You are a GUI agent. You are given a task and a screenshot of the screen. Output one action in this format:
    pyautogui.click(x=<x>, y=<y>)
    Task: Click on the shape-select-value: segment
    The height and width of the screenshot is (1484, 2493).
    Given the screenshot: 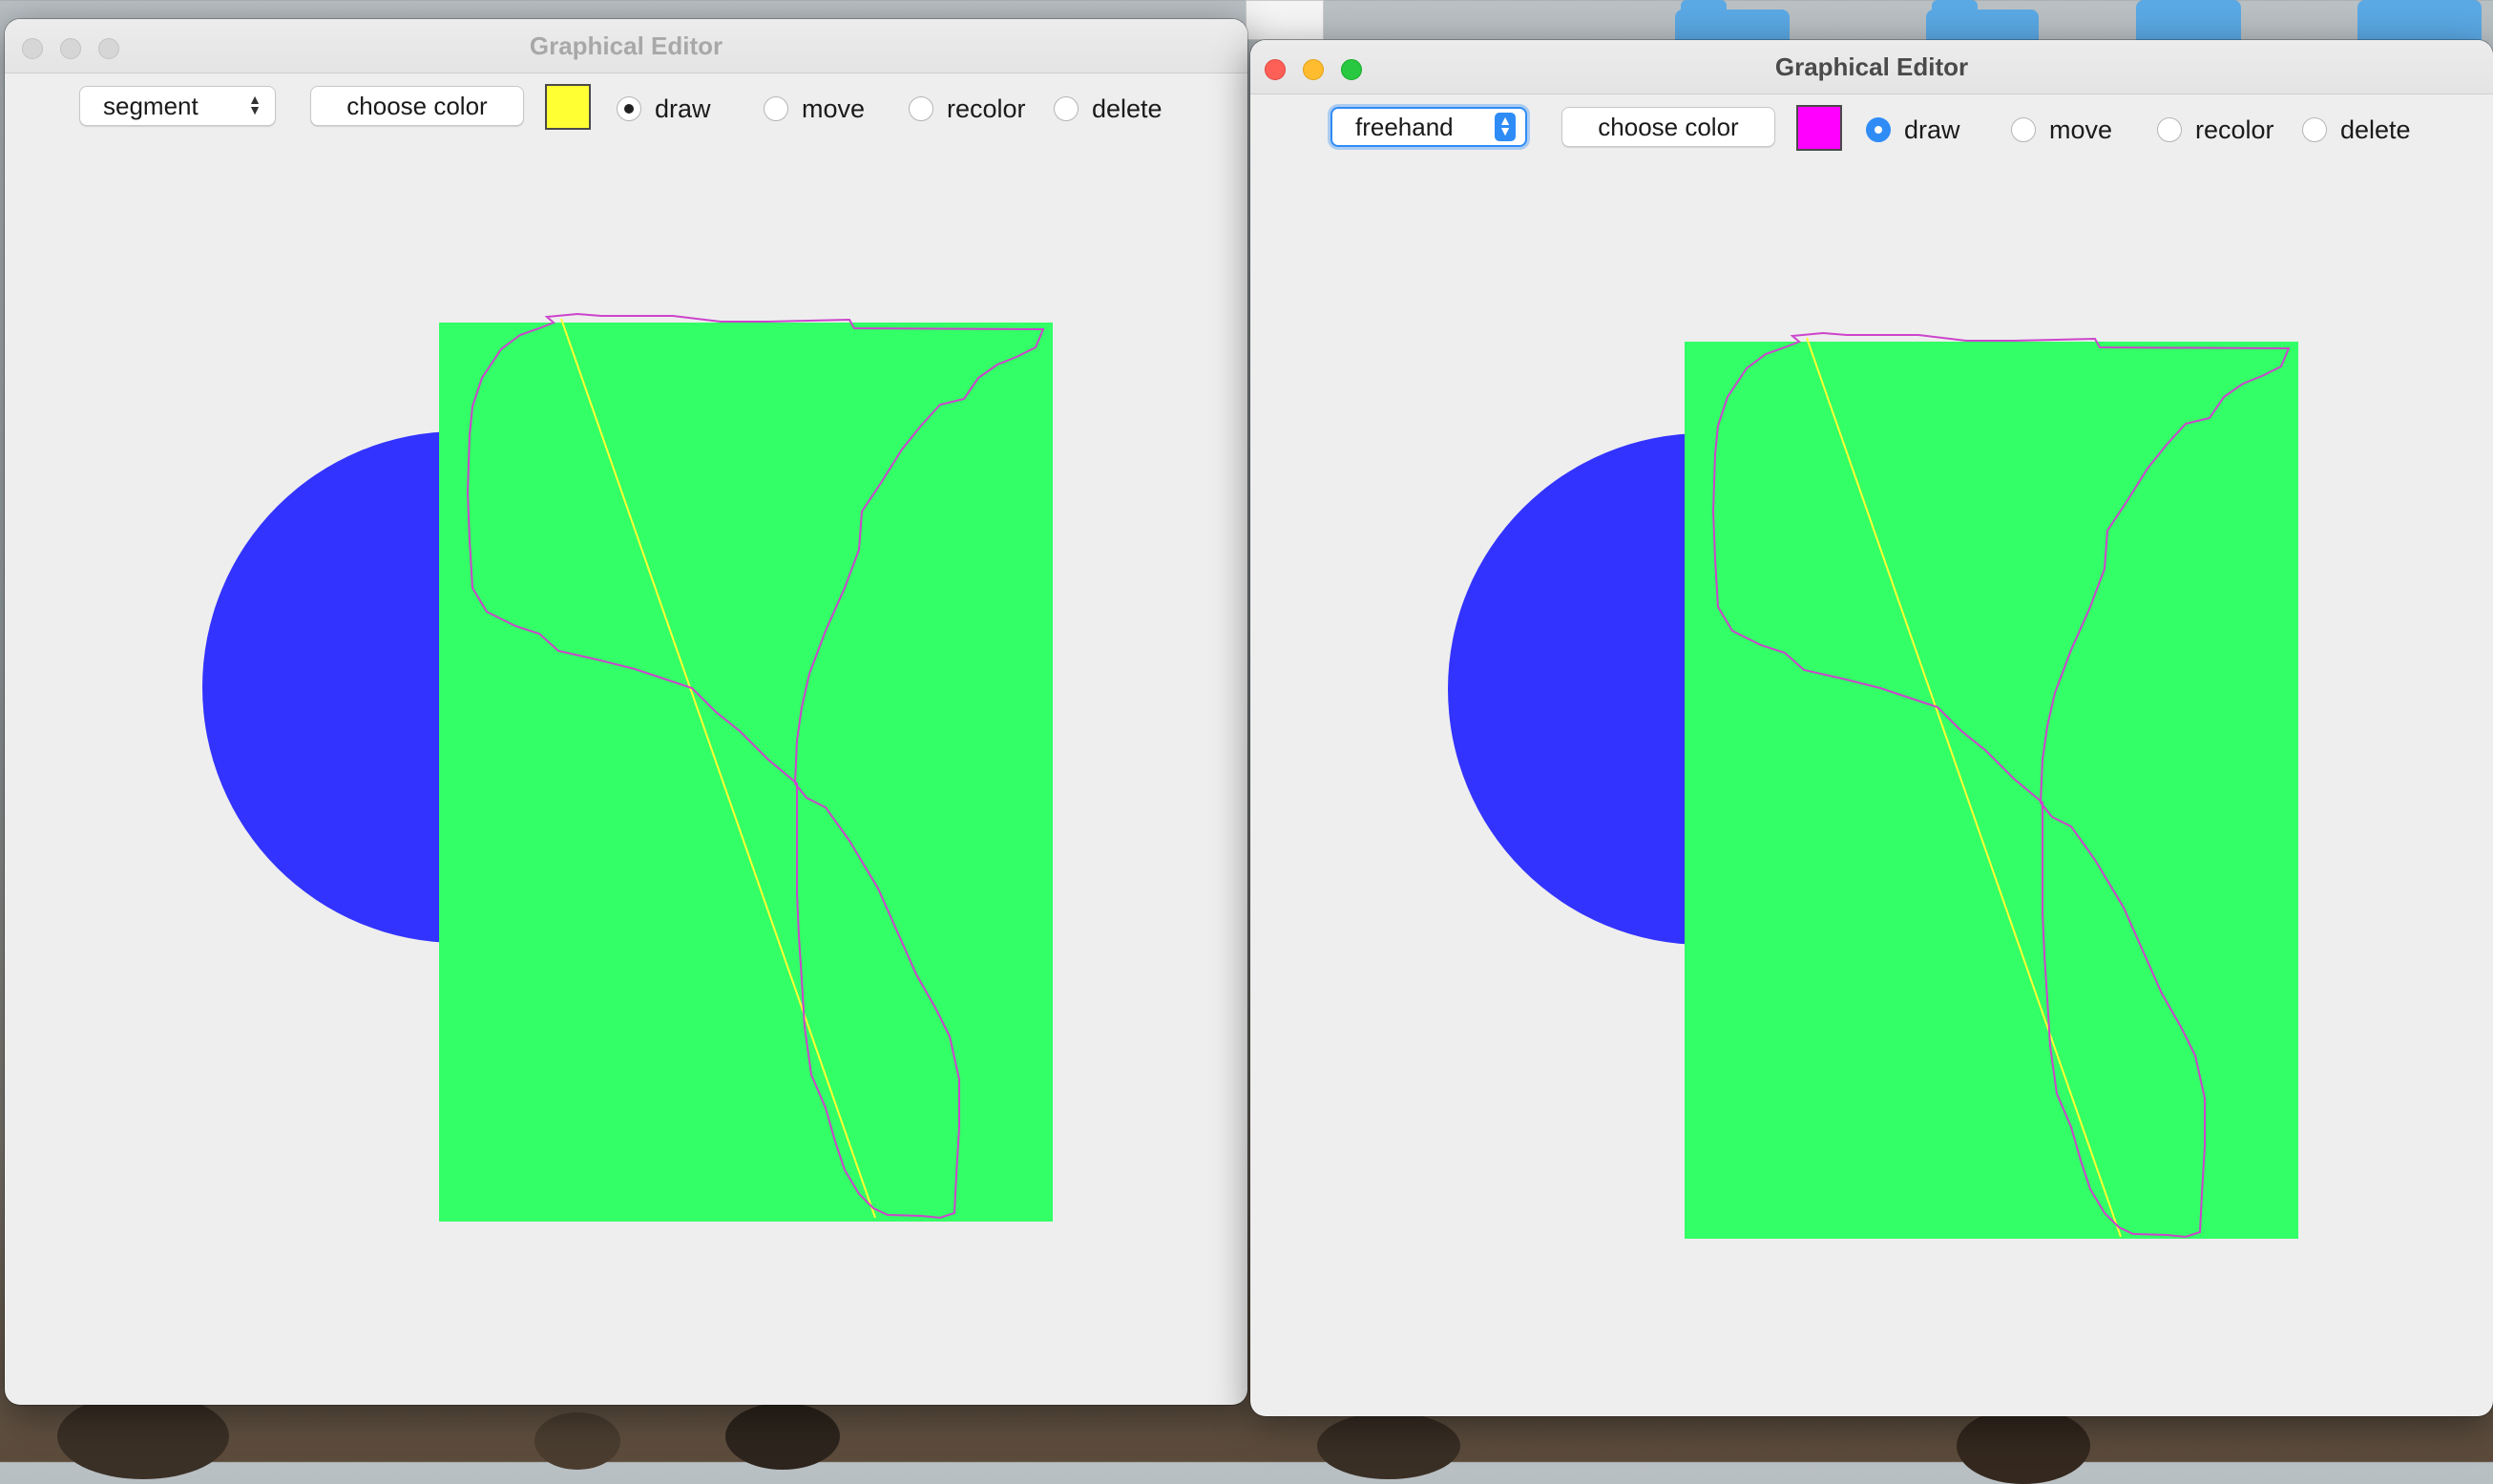 What is the action you would take?
    pyautogui.click(x=151, y=106)
    